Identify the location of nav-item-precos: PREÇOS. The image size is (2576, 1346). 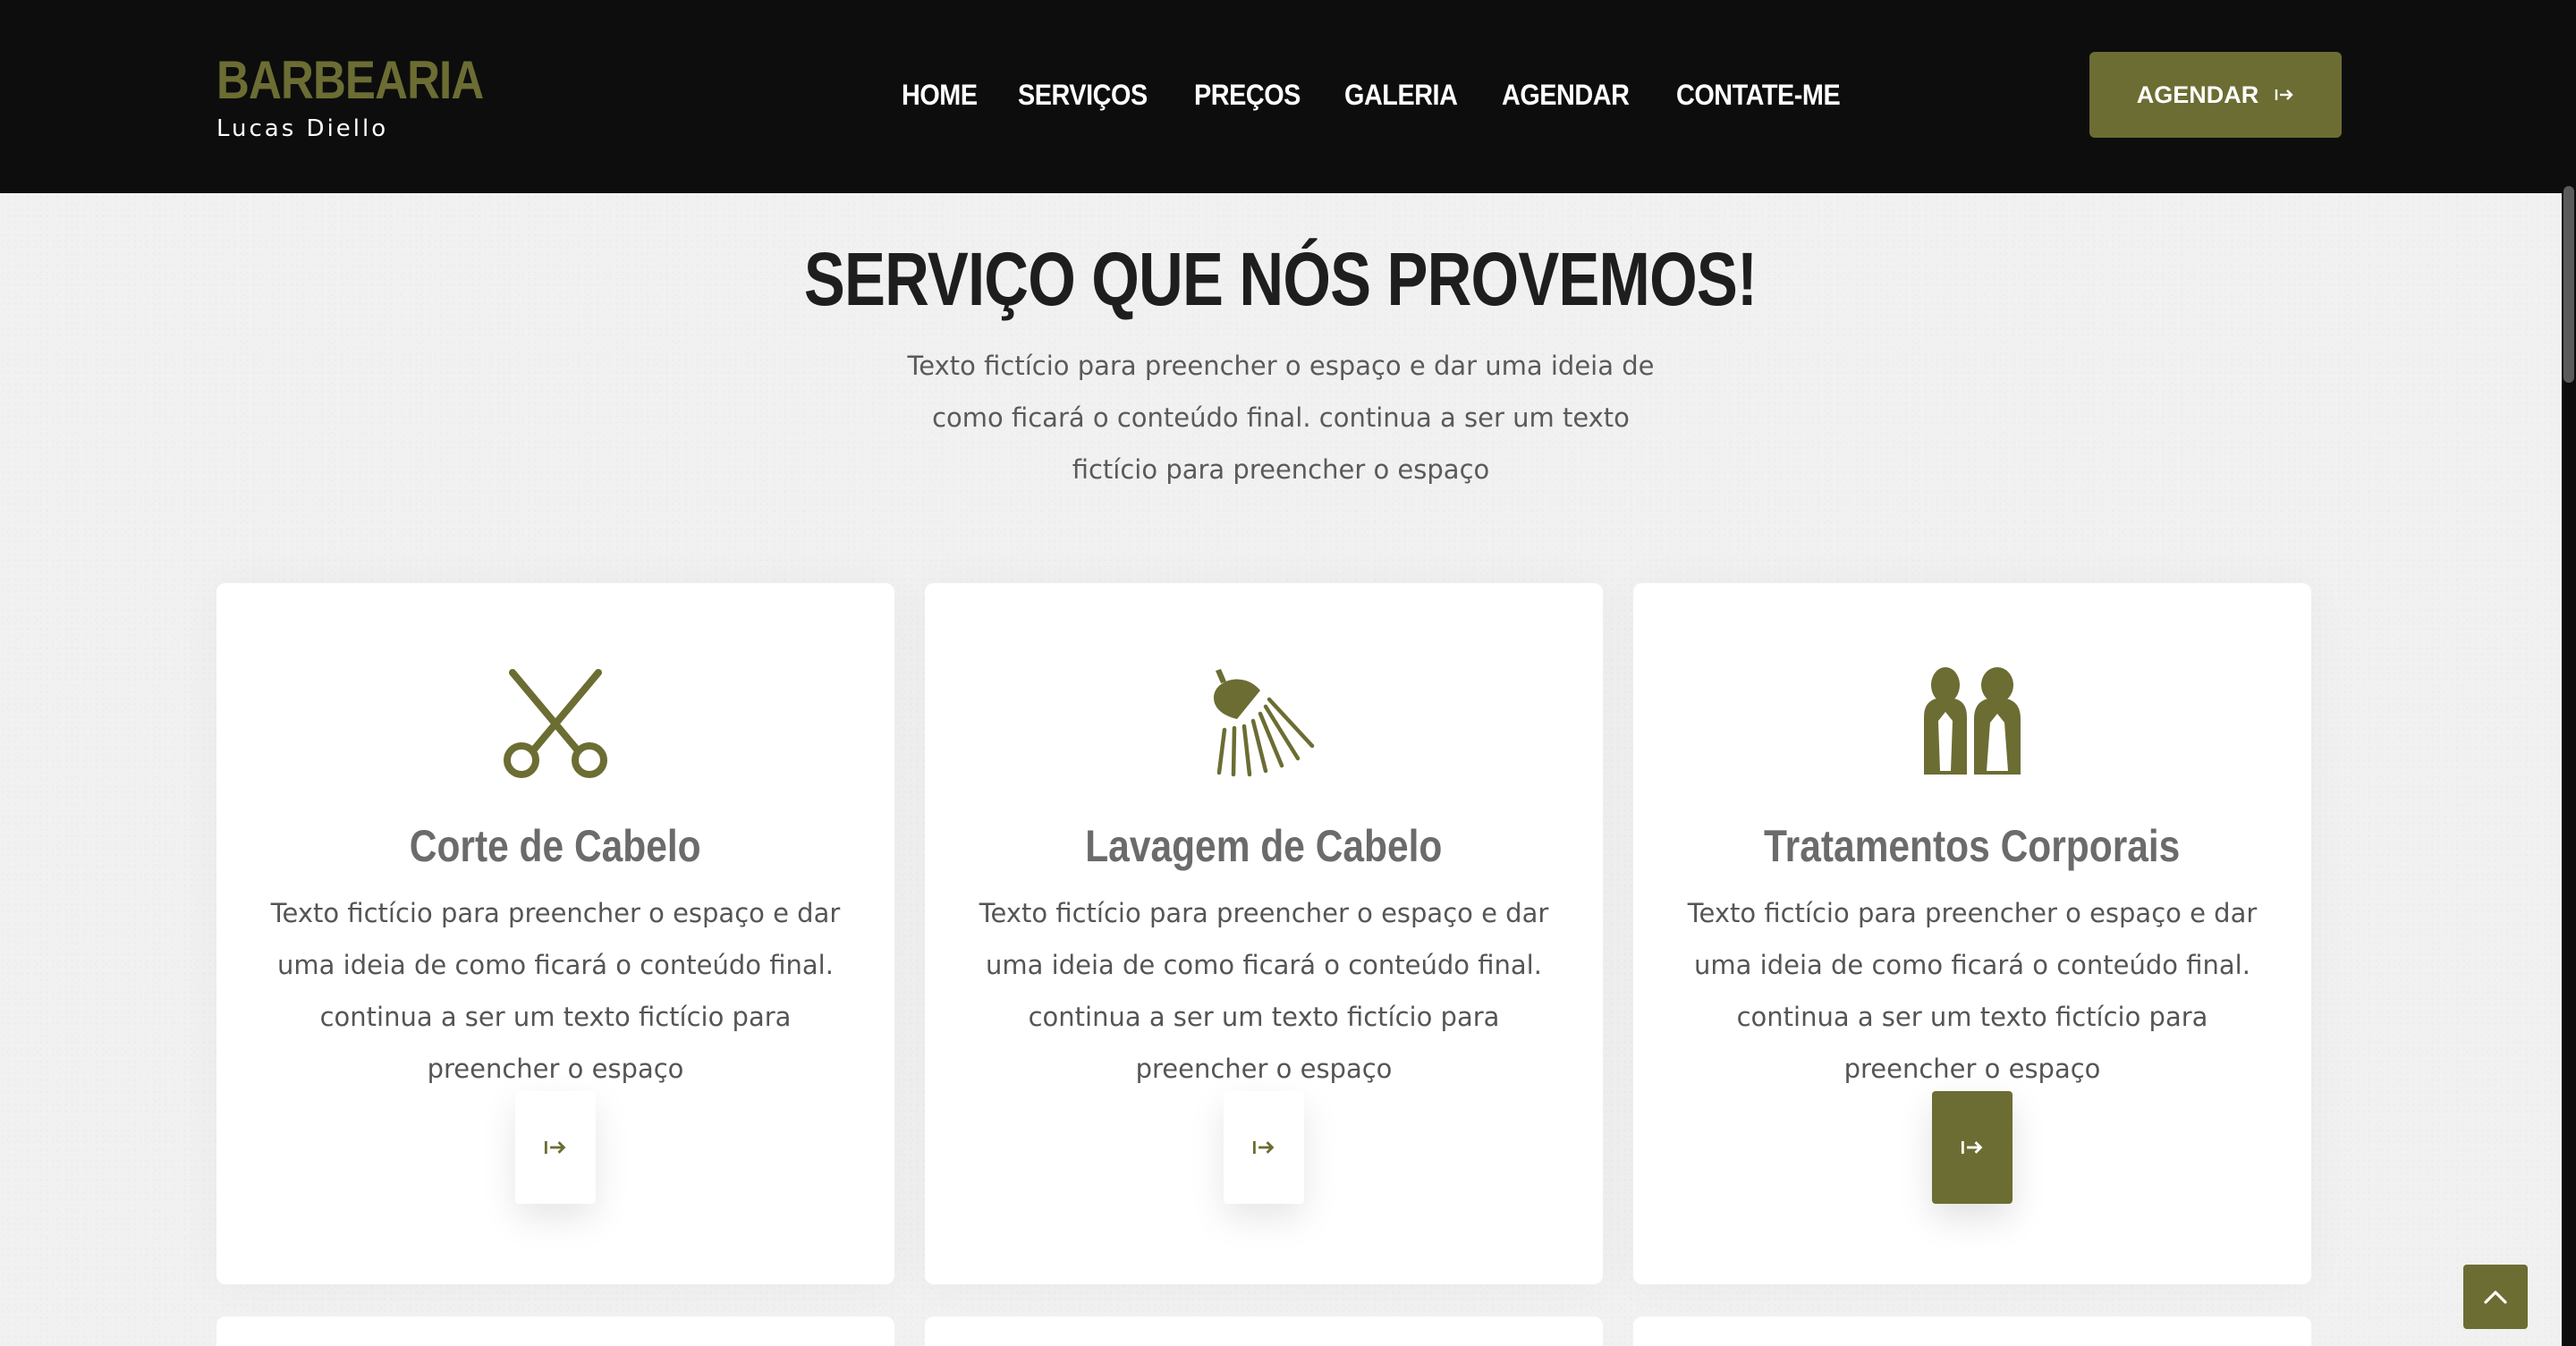
(1247, 94).